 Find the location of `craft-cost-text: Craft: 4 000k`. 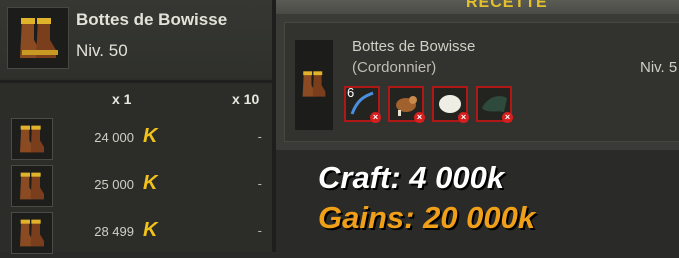

craft-cost-text: Craft: 4 000k is located at coordinates (411, 177).